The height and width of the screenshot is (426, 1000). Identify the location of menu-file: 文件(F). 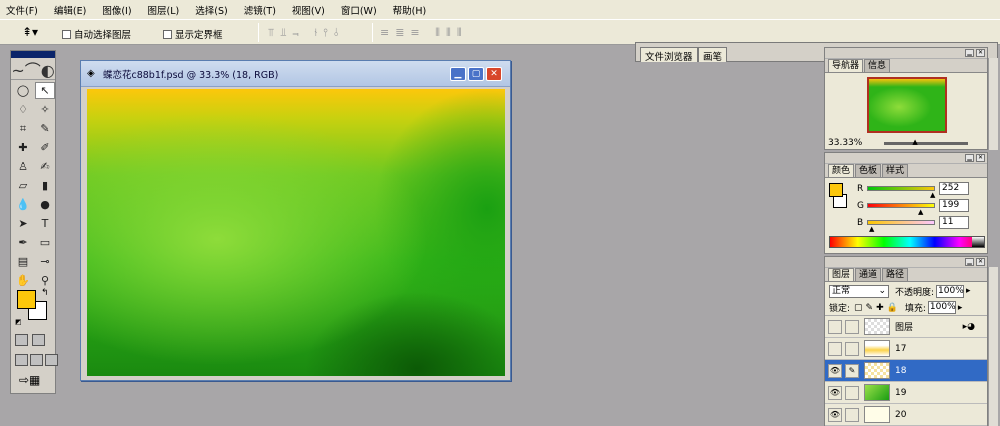
(22, 10).